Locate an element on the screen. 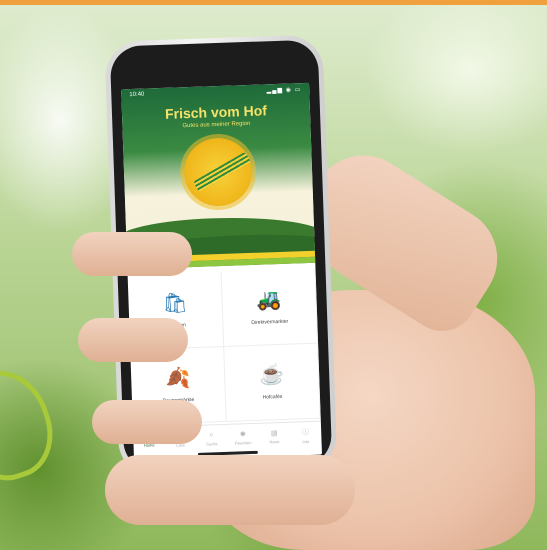 This screenshot has height=550, width=547. news-icon: ▤ is located at coordinates (274, 433).